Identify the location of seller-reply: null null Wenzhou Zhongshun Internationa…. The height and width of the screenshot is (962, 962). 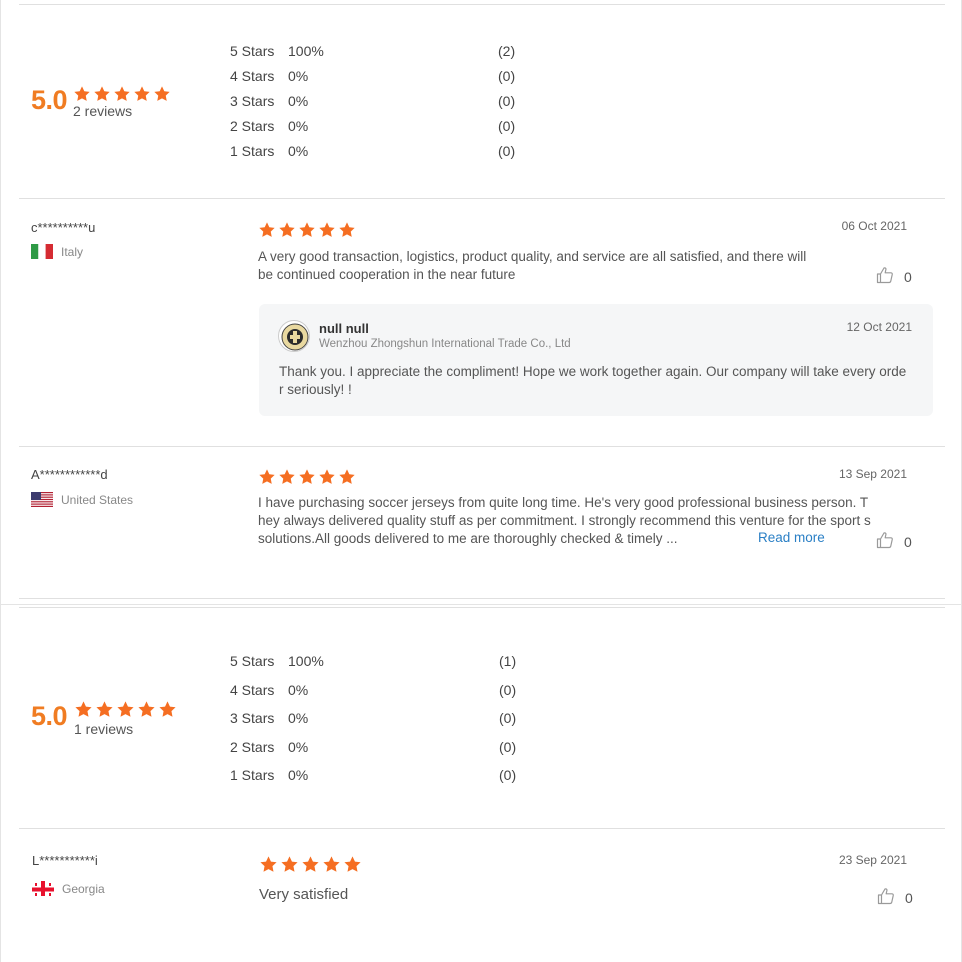
(596, 360).